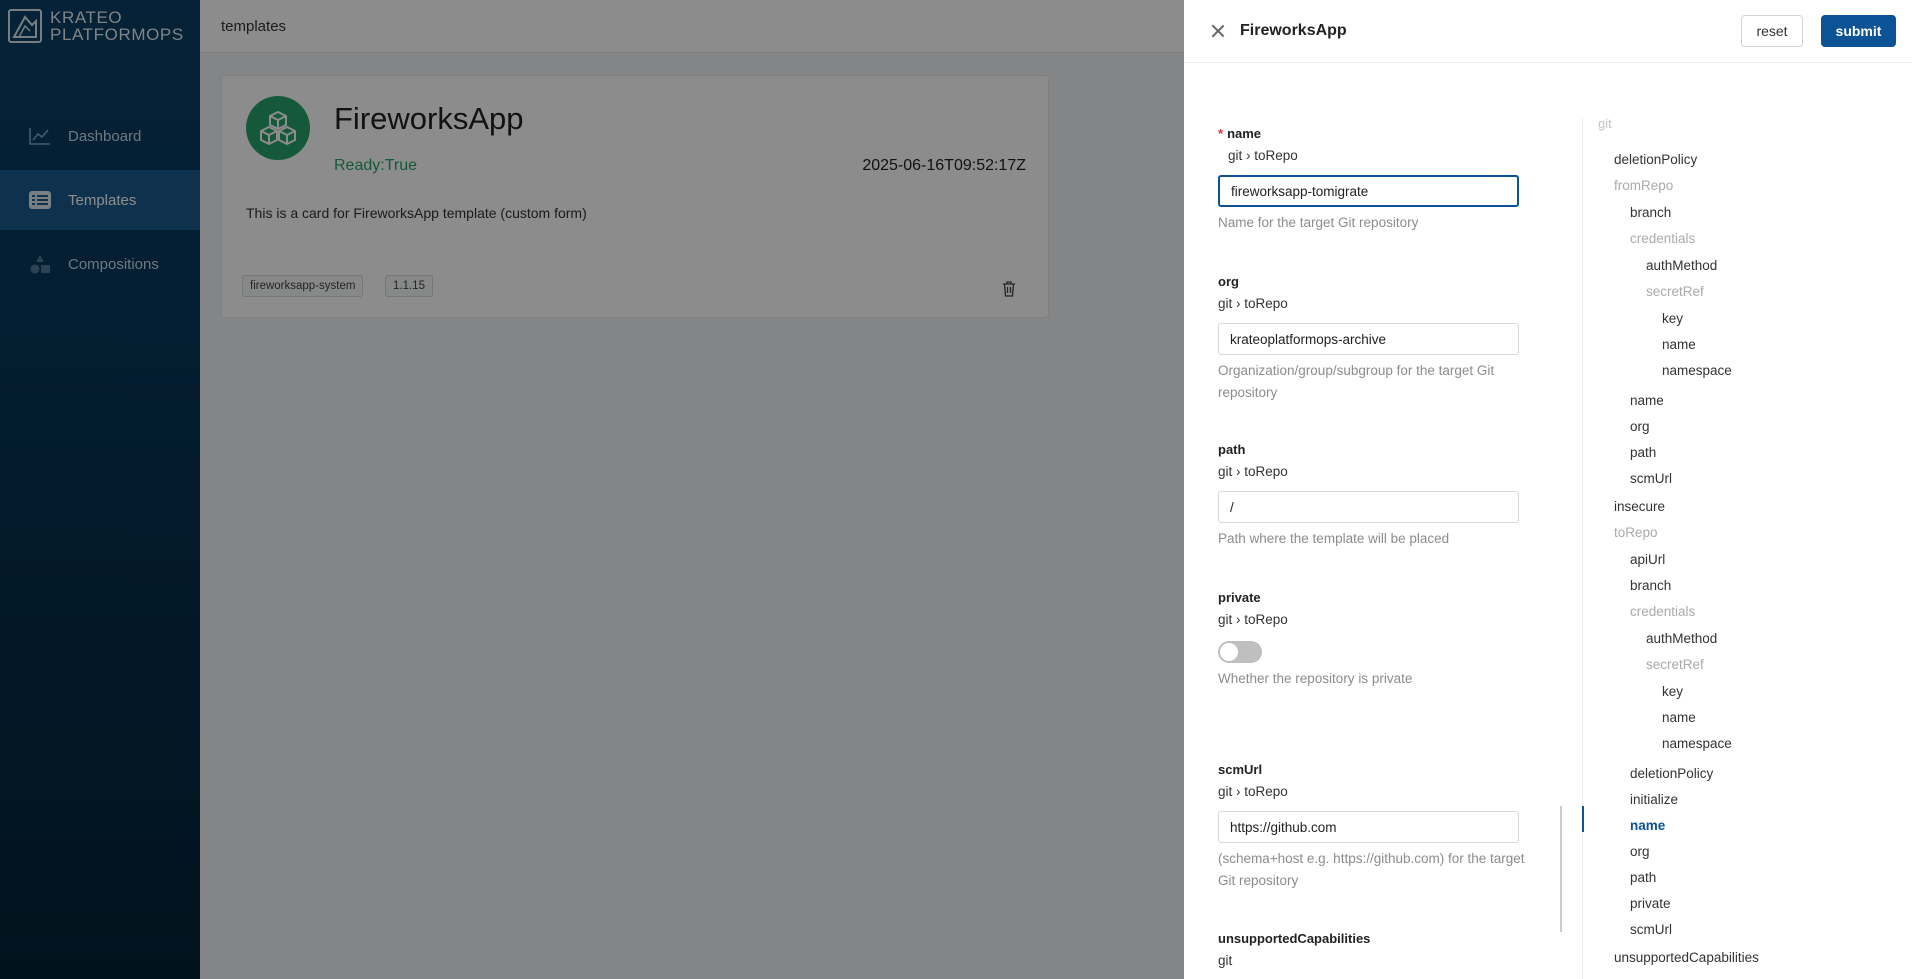  What do you see at coordinates (1221, 133) in the screenshot?
I see `required-marker: *` at bounding box center [1221, 133].